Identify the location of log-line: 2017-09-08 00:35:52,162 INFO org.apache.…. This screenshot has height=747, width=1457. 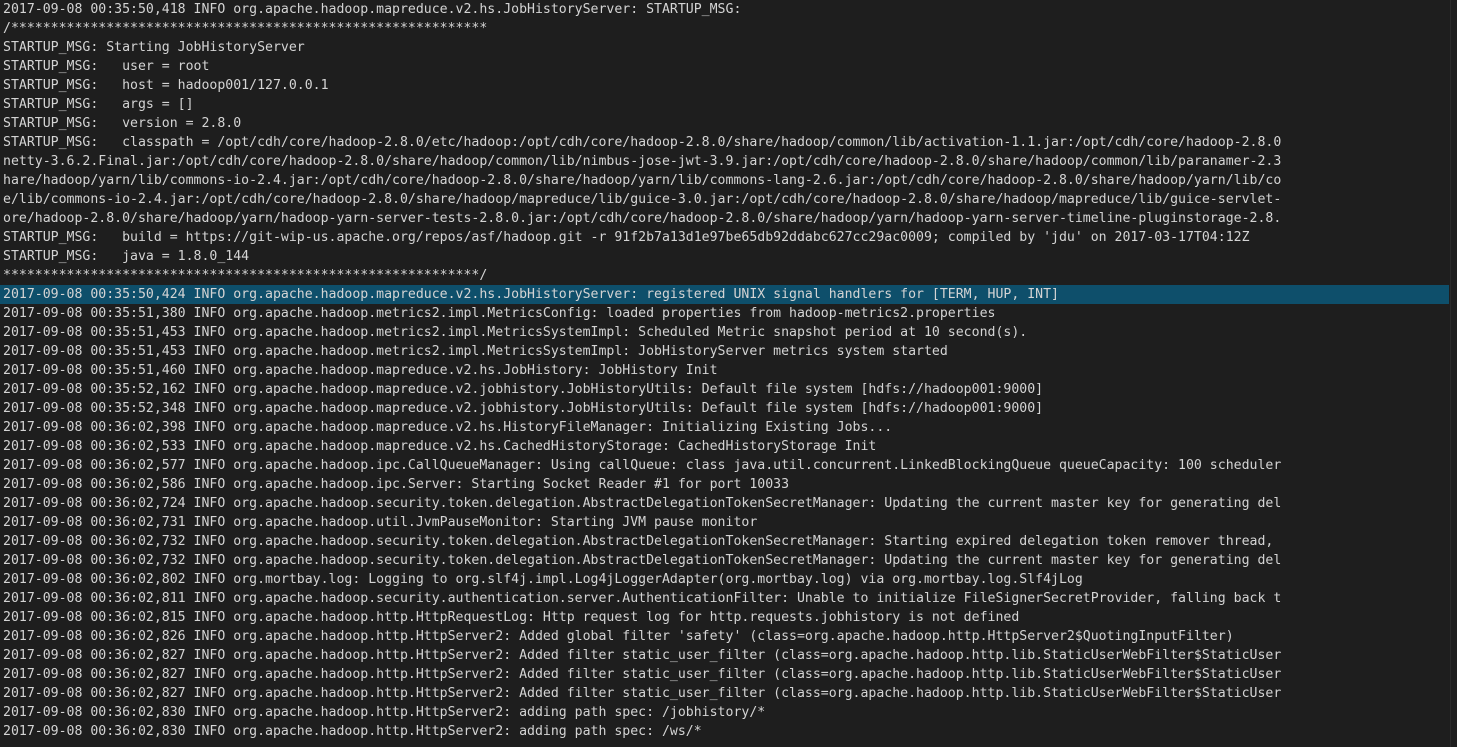
(724, 389).